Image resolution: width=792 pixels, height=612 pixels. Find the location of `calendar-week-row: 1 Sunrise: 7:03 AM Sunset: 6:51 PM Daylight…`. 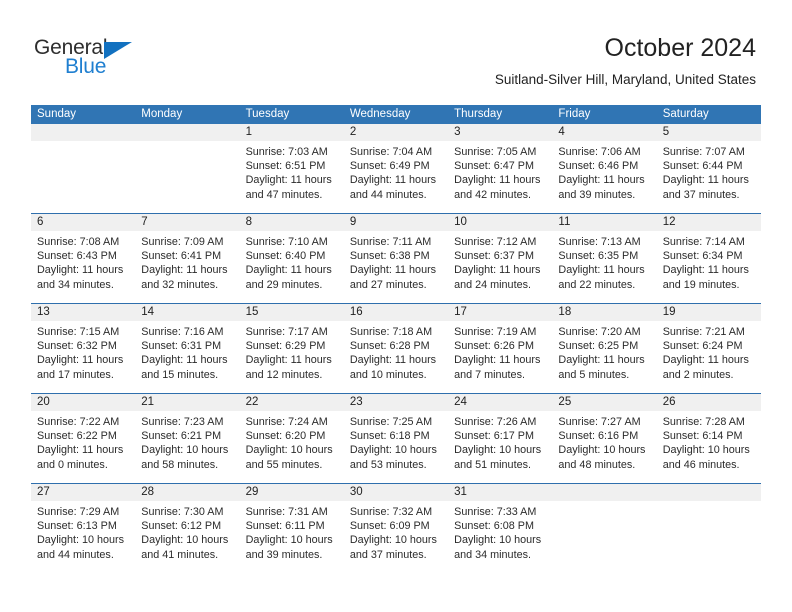

calendar-week-row: 1 Sunrise: 7:03 AM Sunset: 6:51 PM Daylight… is located at coordinates (396, 168).